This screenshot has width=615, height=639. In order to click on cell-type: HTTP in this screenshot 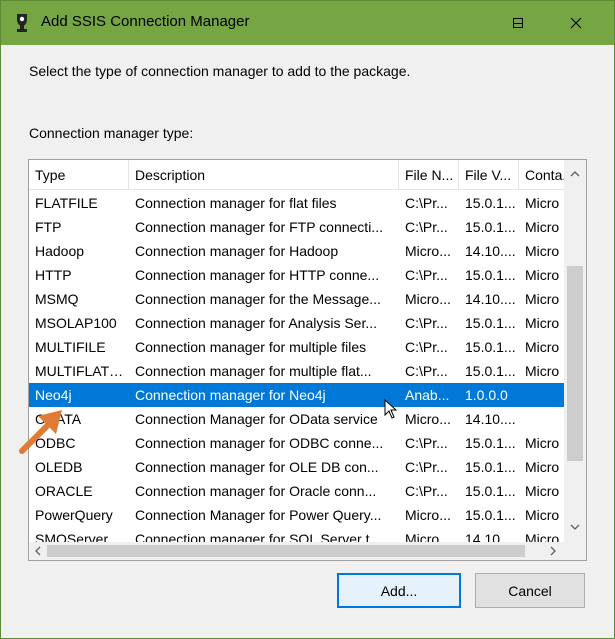, I will do `click(53, 275)`.